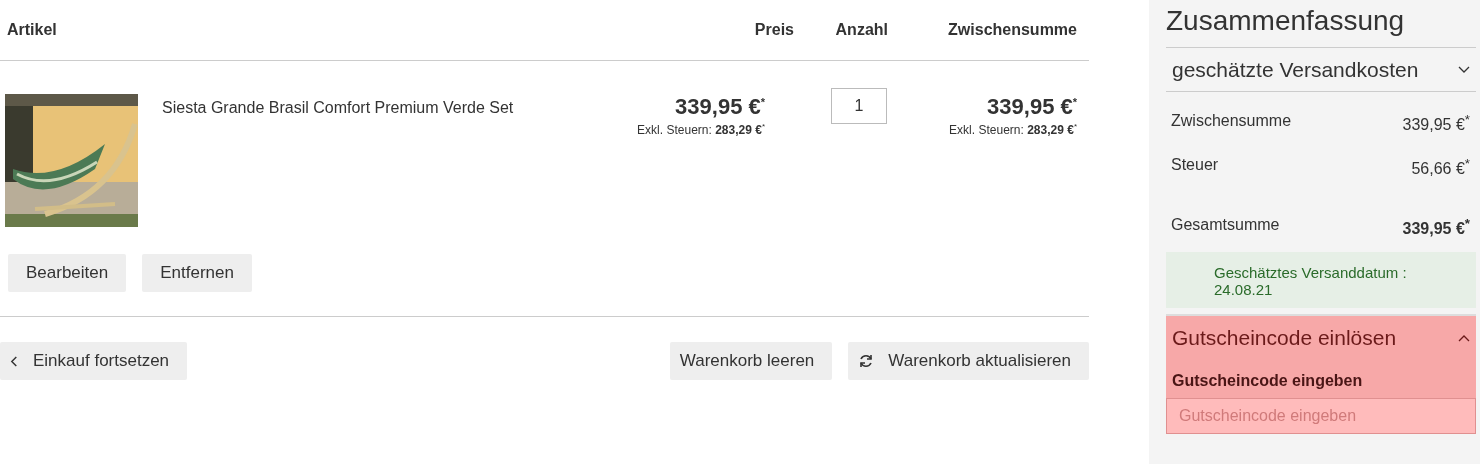 This screenshot has height=464, width=1480. What do you see at coordinates (14, 361) in the screenshot?
I see `chevron-left-icon` at bounding box center [14, 361].